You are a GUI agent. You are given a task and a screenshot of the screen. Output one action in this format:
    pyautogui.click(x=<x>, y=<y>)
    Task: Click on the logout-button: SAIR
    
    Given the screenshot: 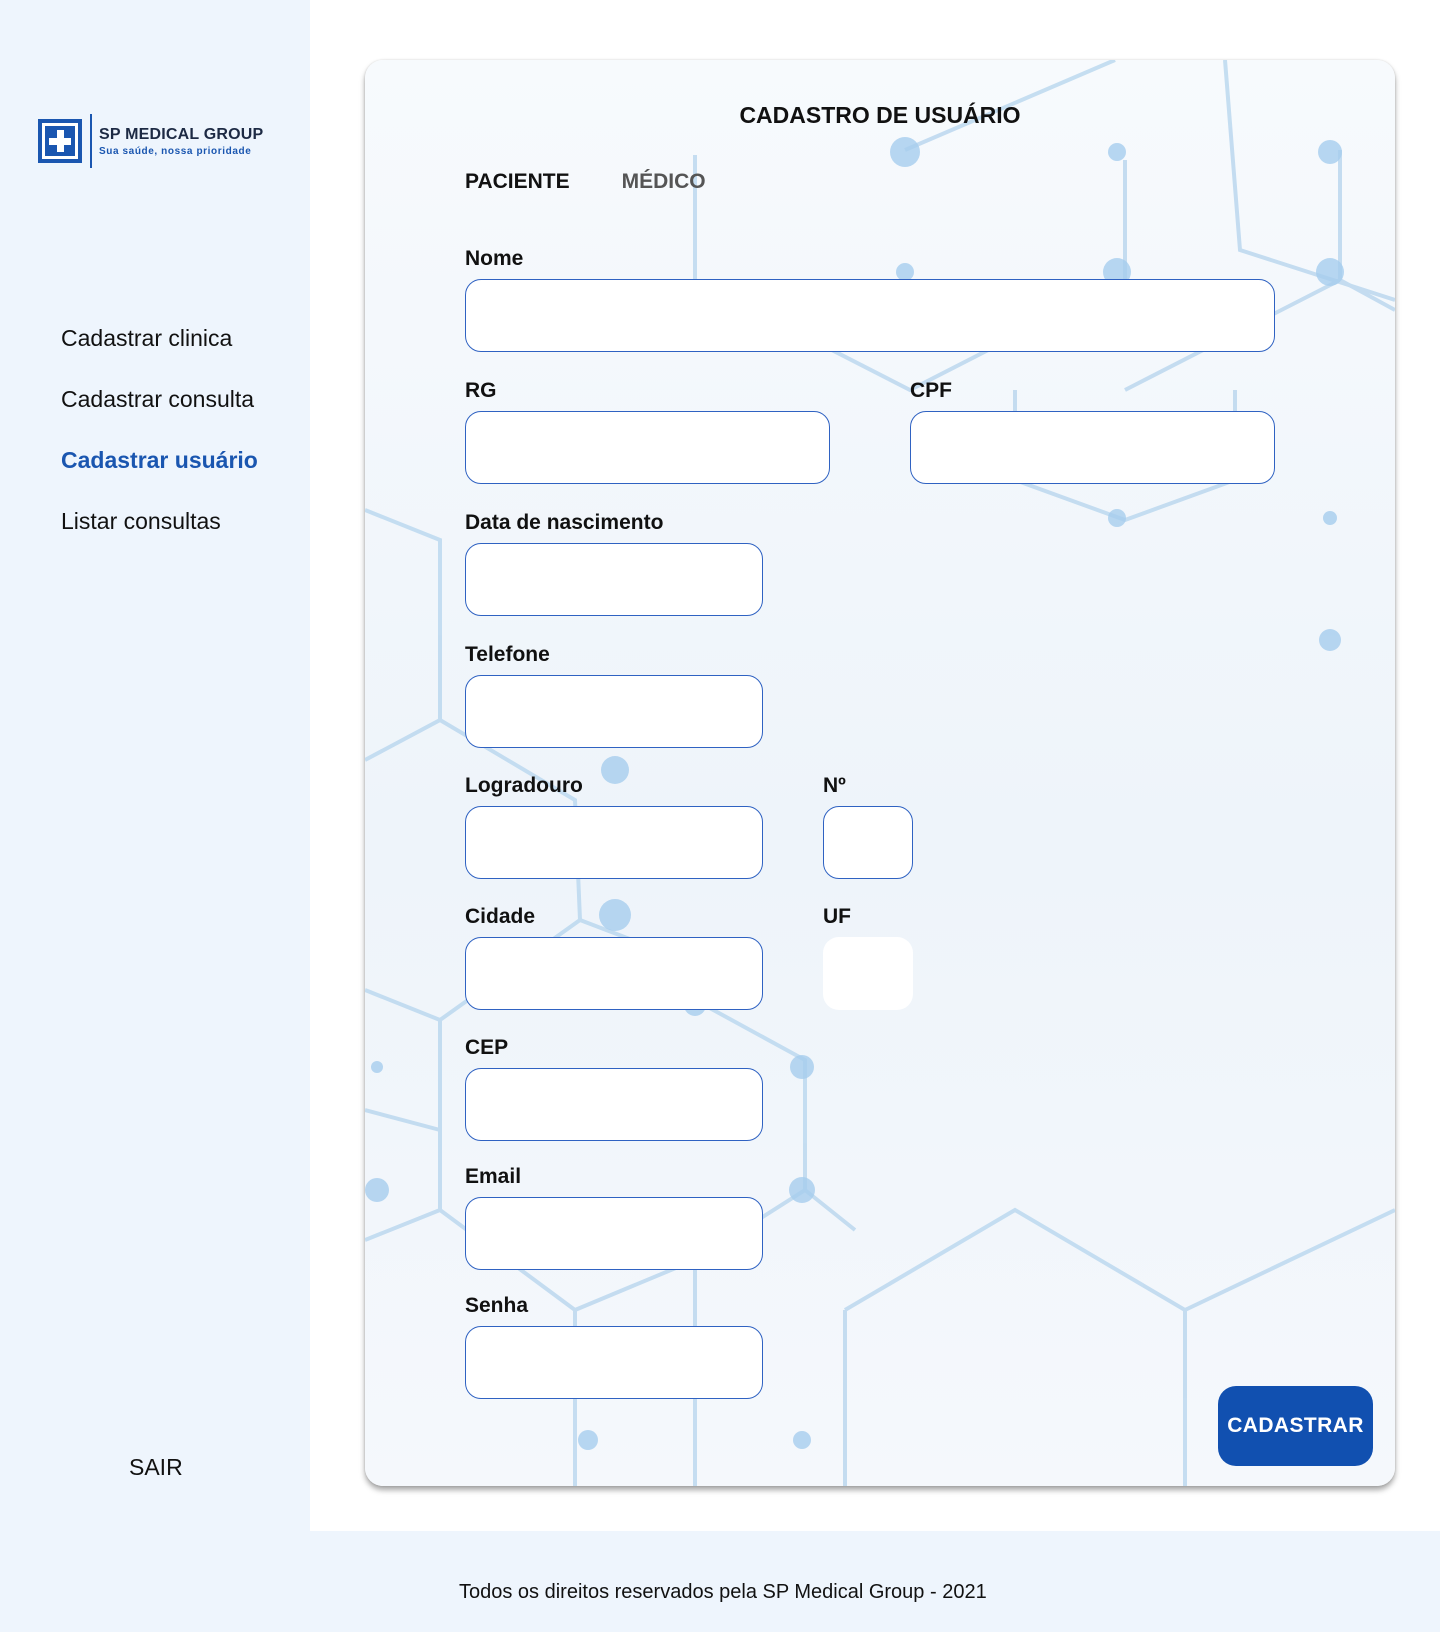 What is the action you would take?
    pyautogui.click(x=156, y=1467)
    